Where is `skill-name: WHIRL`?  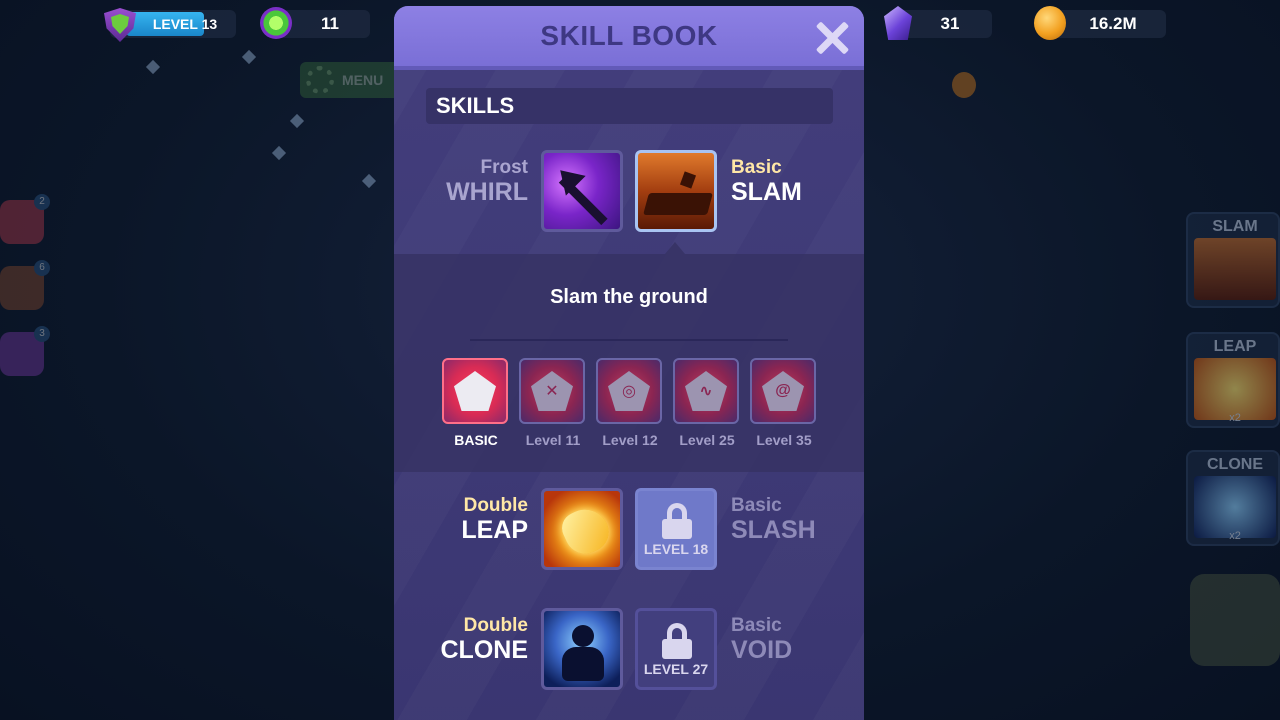 skill-name: WHIRL is located at coordinates (487, 191).